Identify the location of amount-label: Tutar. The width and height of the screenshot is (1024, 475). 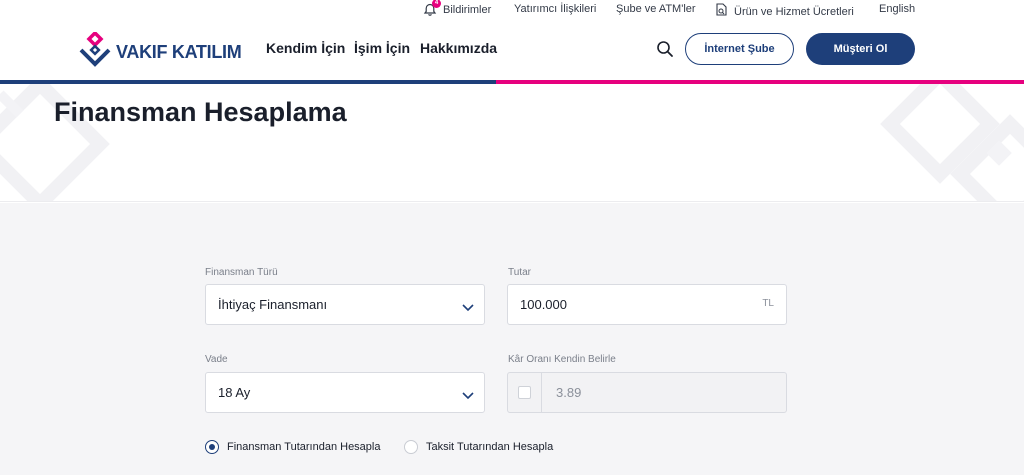
(519, 272).